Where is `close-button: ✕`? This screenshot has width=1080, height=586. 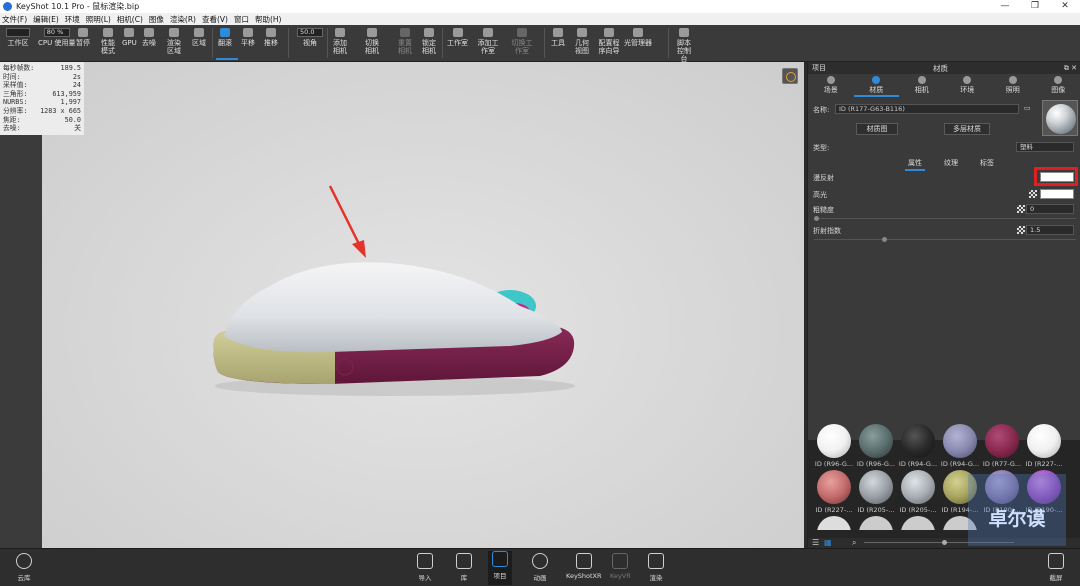
close-button: ✕ is located at coordinates (1065, 6).